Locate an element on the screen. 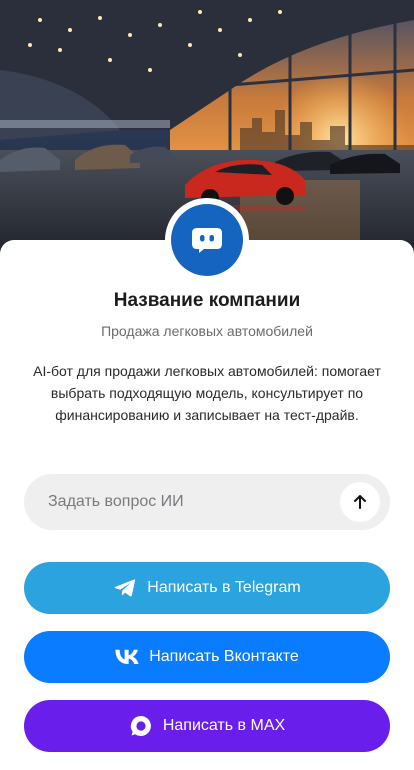 The width and height of the screenshot is (414, 770). write-telegram-button: Написать в Telegram is located at coordinates (207, 588).